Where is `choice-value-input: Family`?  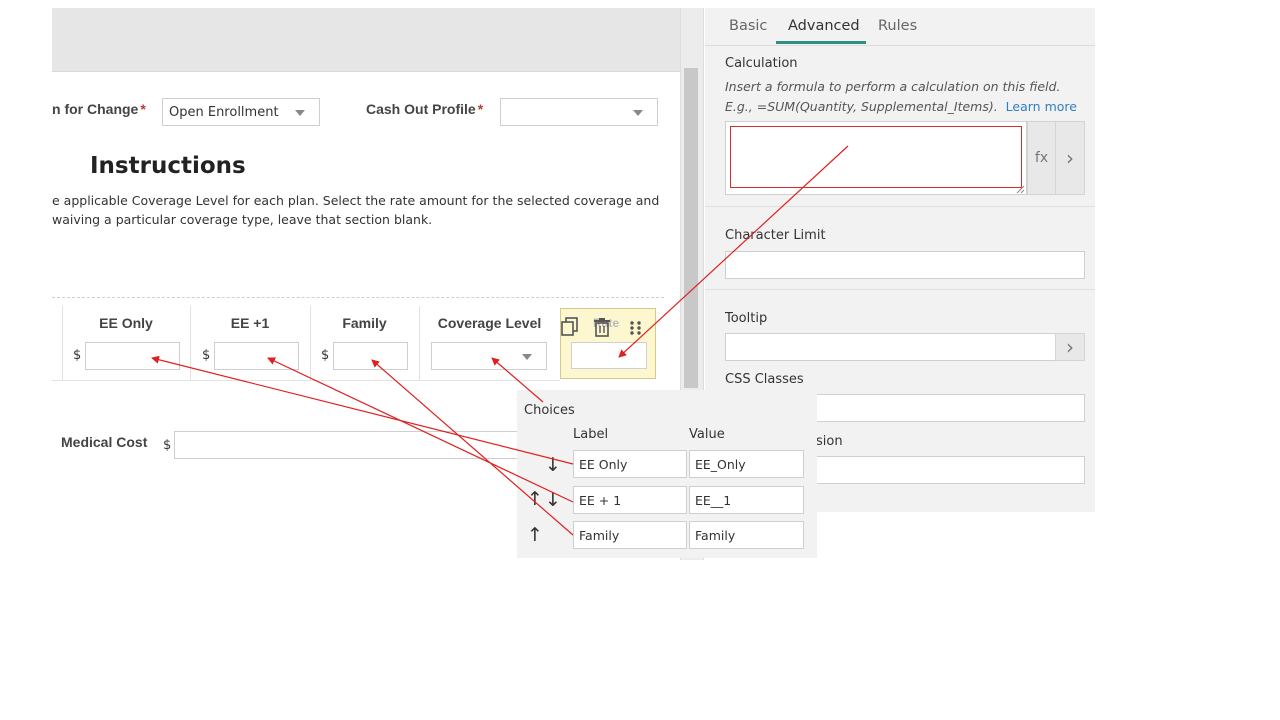
choice-value-input: Family is located at coordinates (746, 535).